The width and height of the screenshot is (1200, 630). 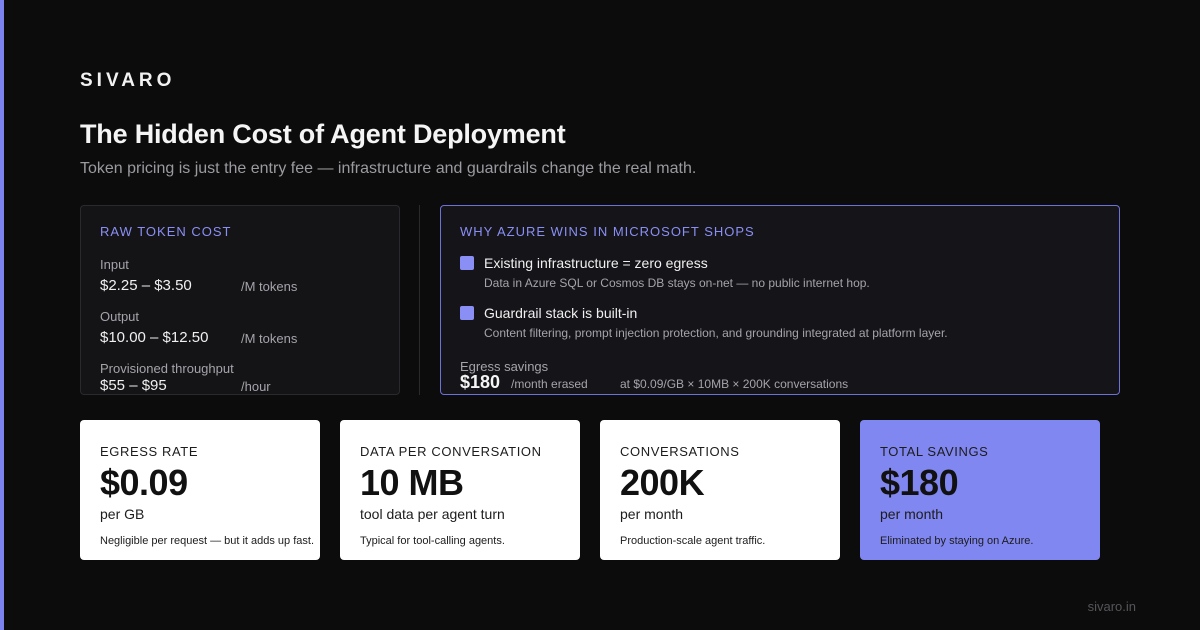 What do you see at coordinates (1111, 606) in the screenshot?
I see `footer-url: sivaro.in` at bounding box center [1111, 606].